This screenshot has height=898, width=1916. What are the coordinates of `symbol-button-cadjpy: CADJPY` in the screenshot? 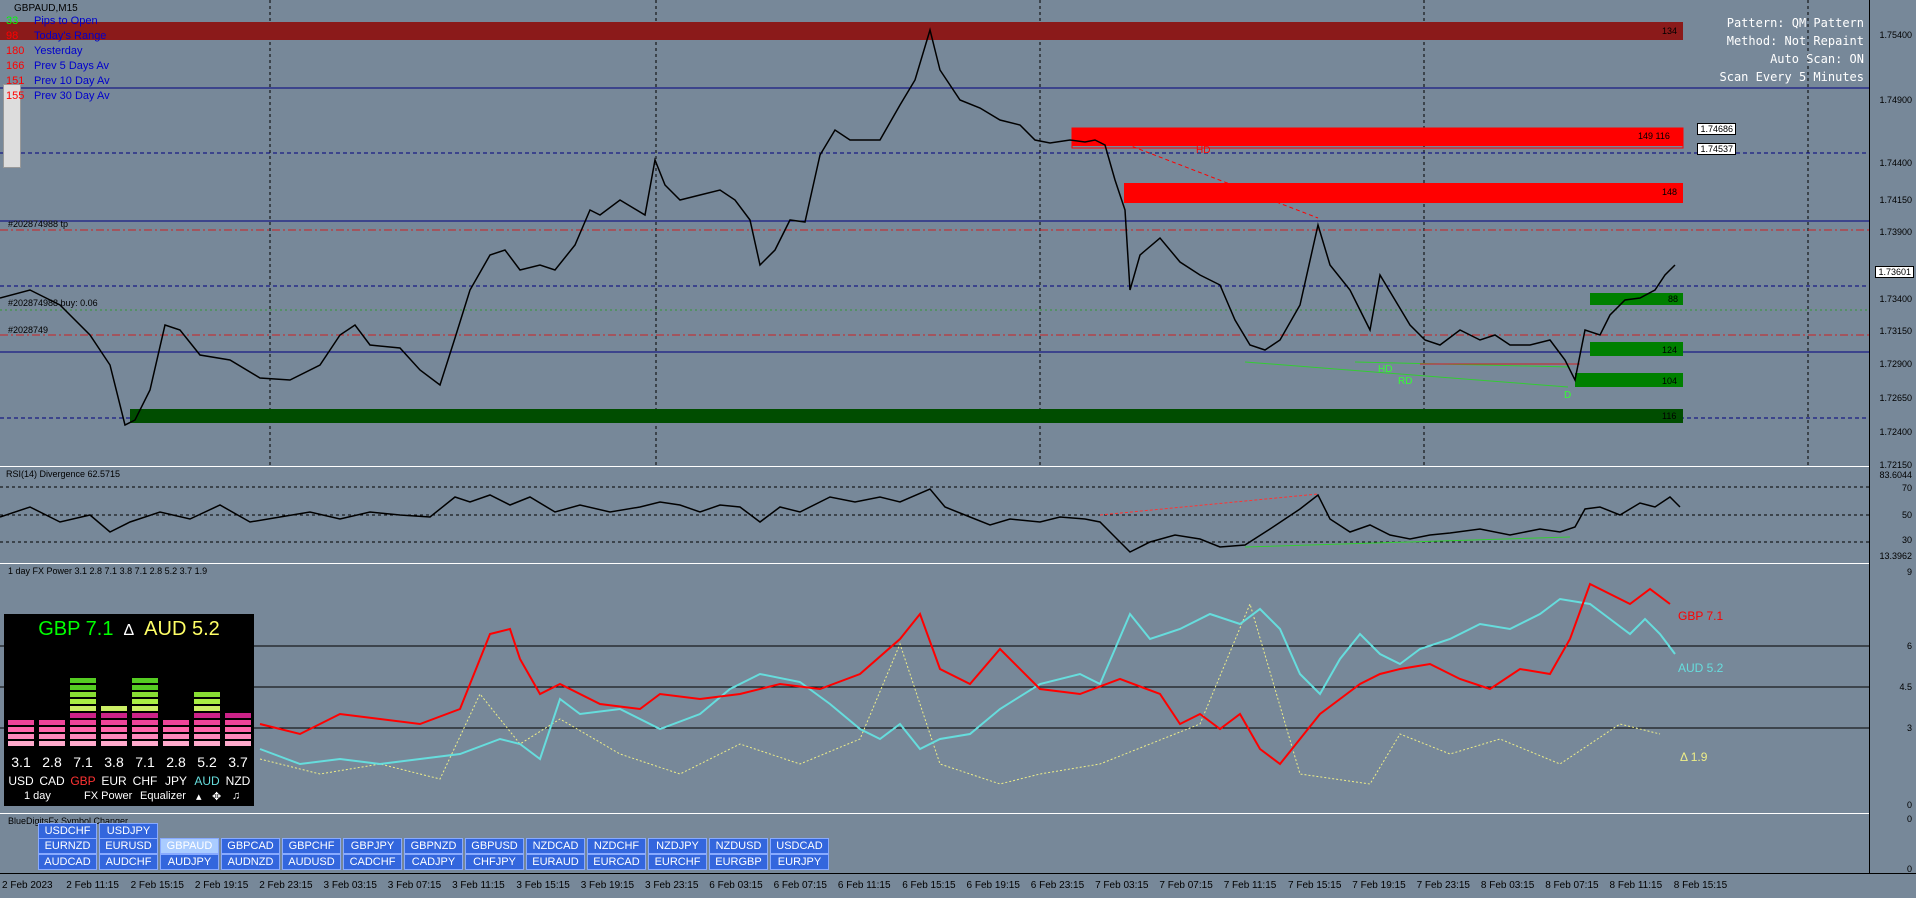 It's located at (433, 862).